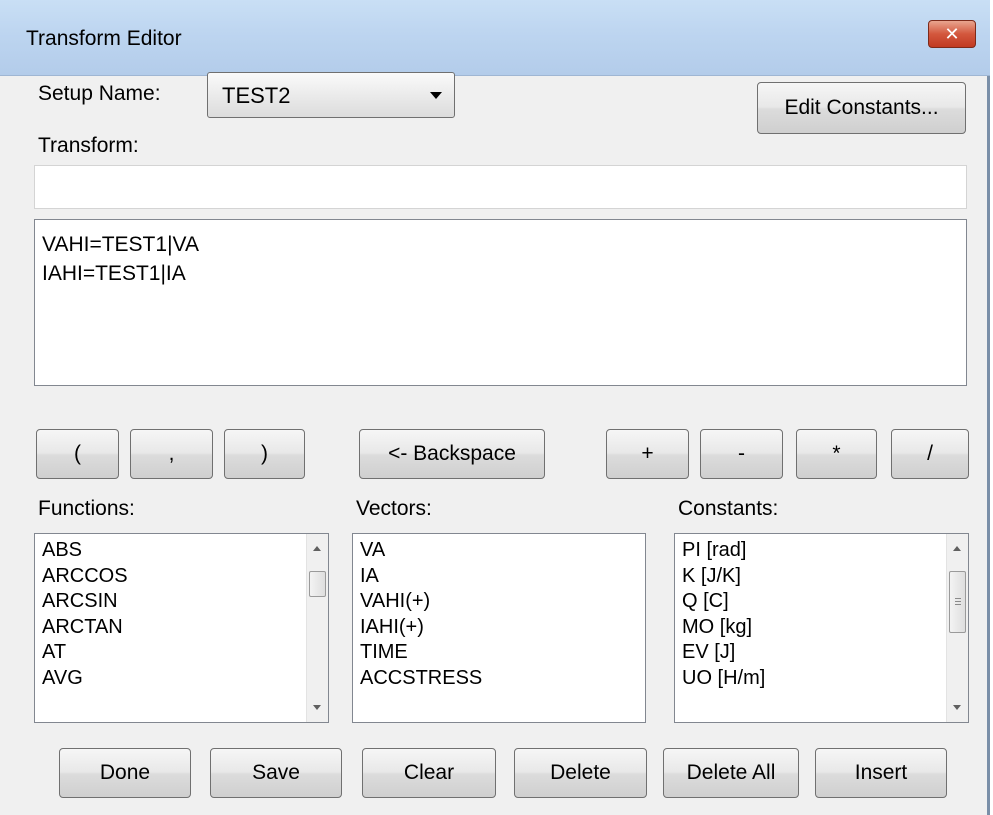 The width and height of the screenshot is (993, 815). I want to click on chevron-down-icon, so click(436, 95).